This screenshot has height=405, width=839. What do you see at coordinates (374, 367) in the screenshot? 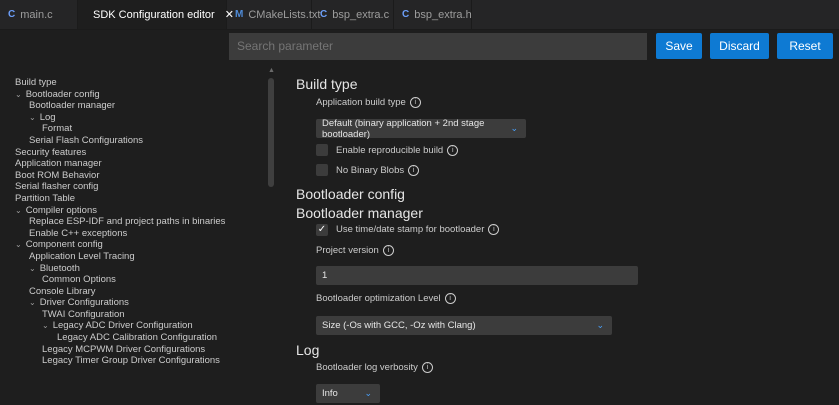
I see `log-verbosity-label: Bootloader log verbosity i` at bounding box center [374, 367].